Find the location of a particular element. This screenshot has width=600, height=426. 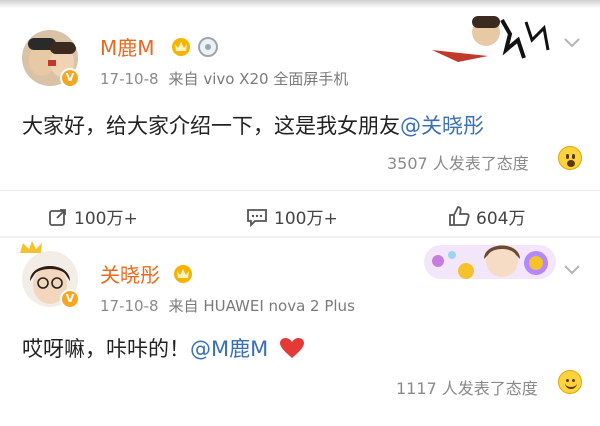

comment-button: 100万+ is located at coordinates (292, 216).